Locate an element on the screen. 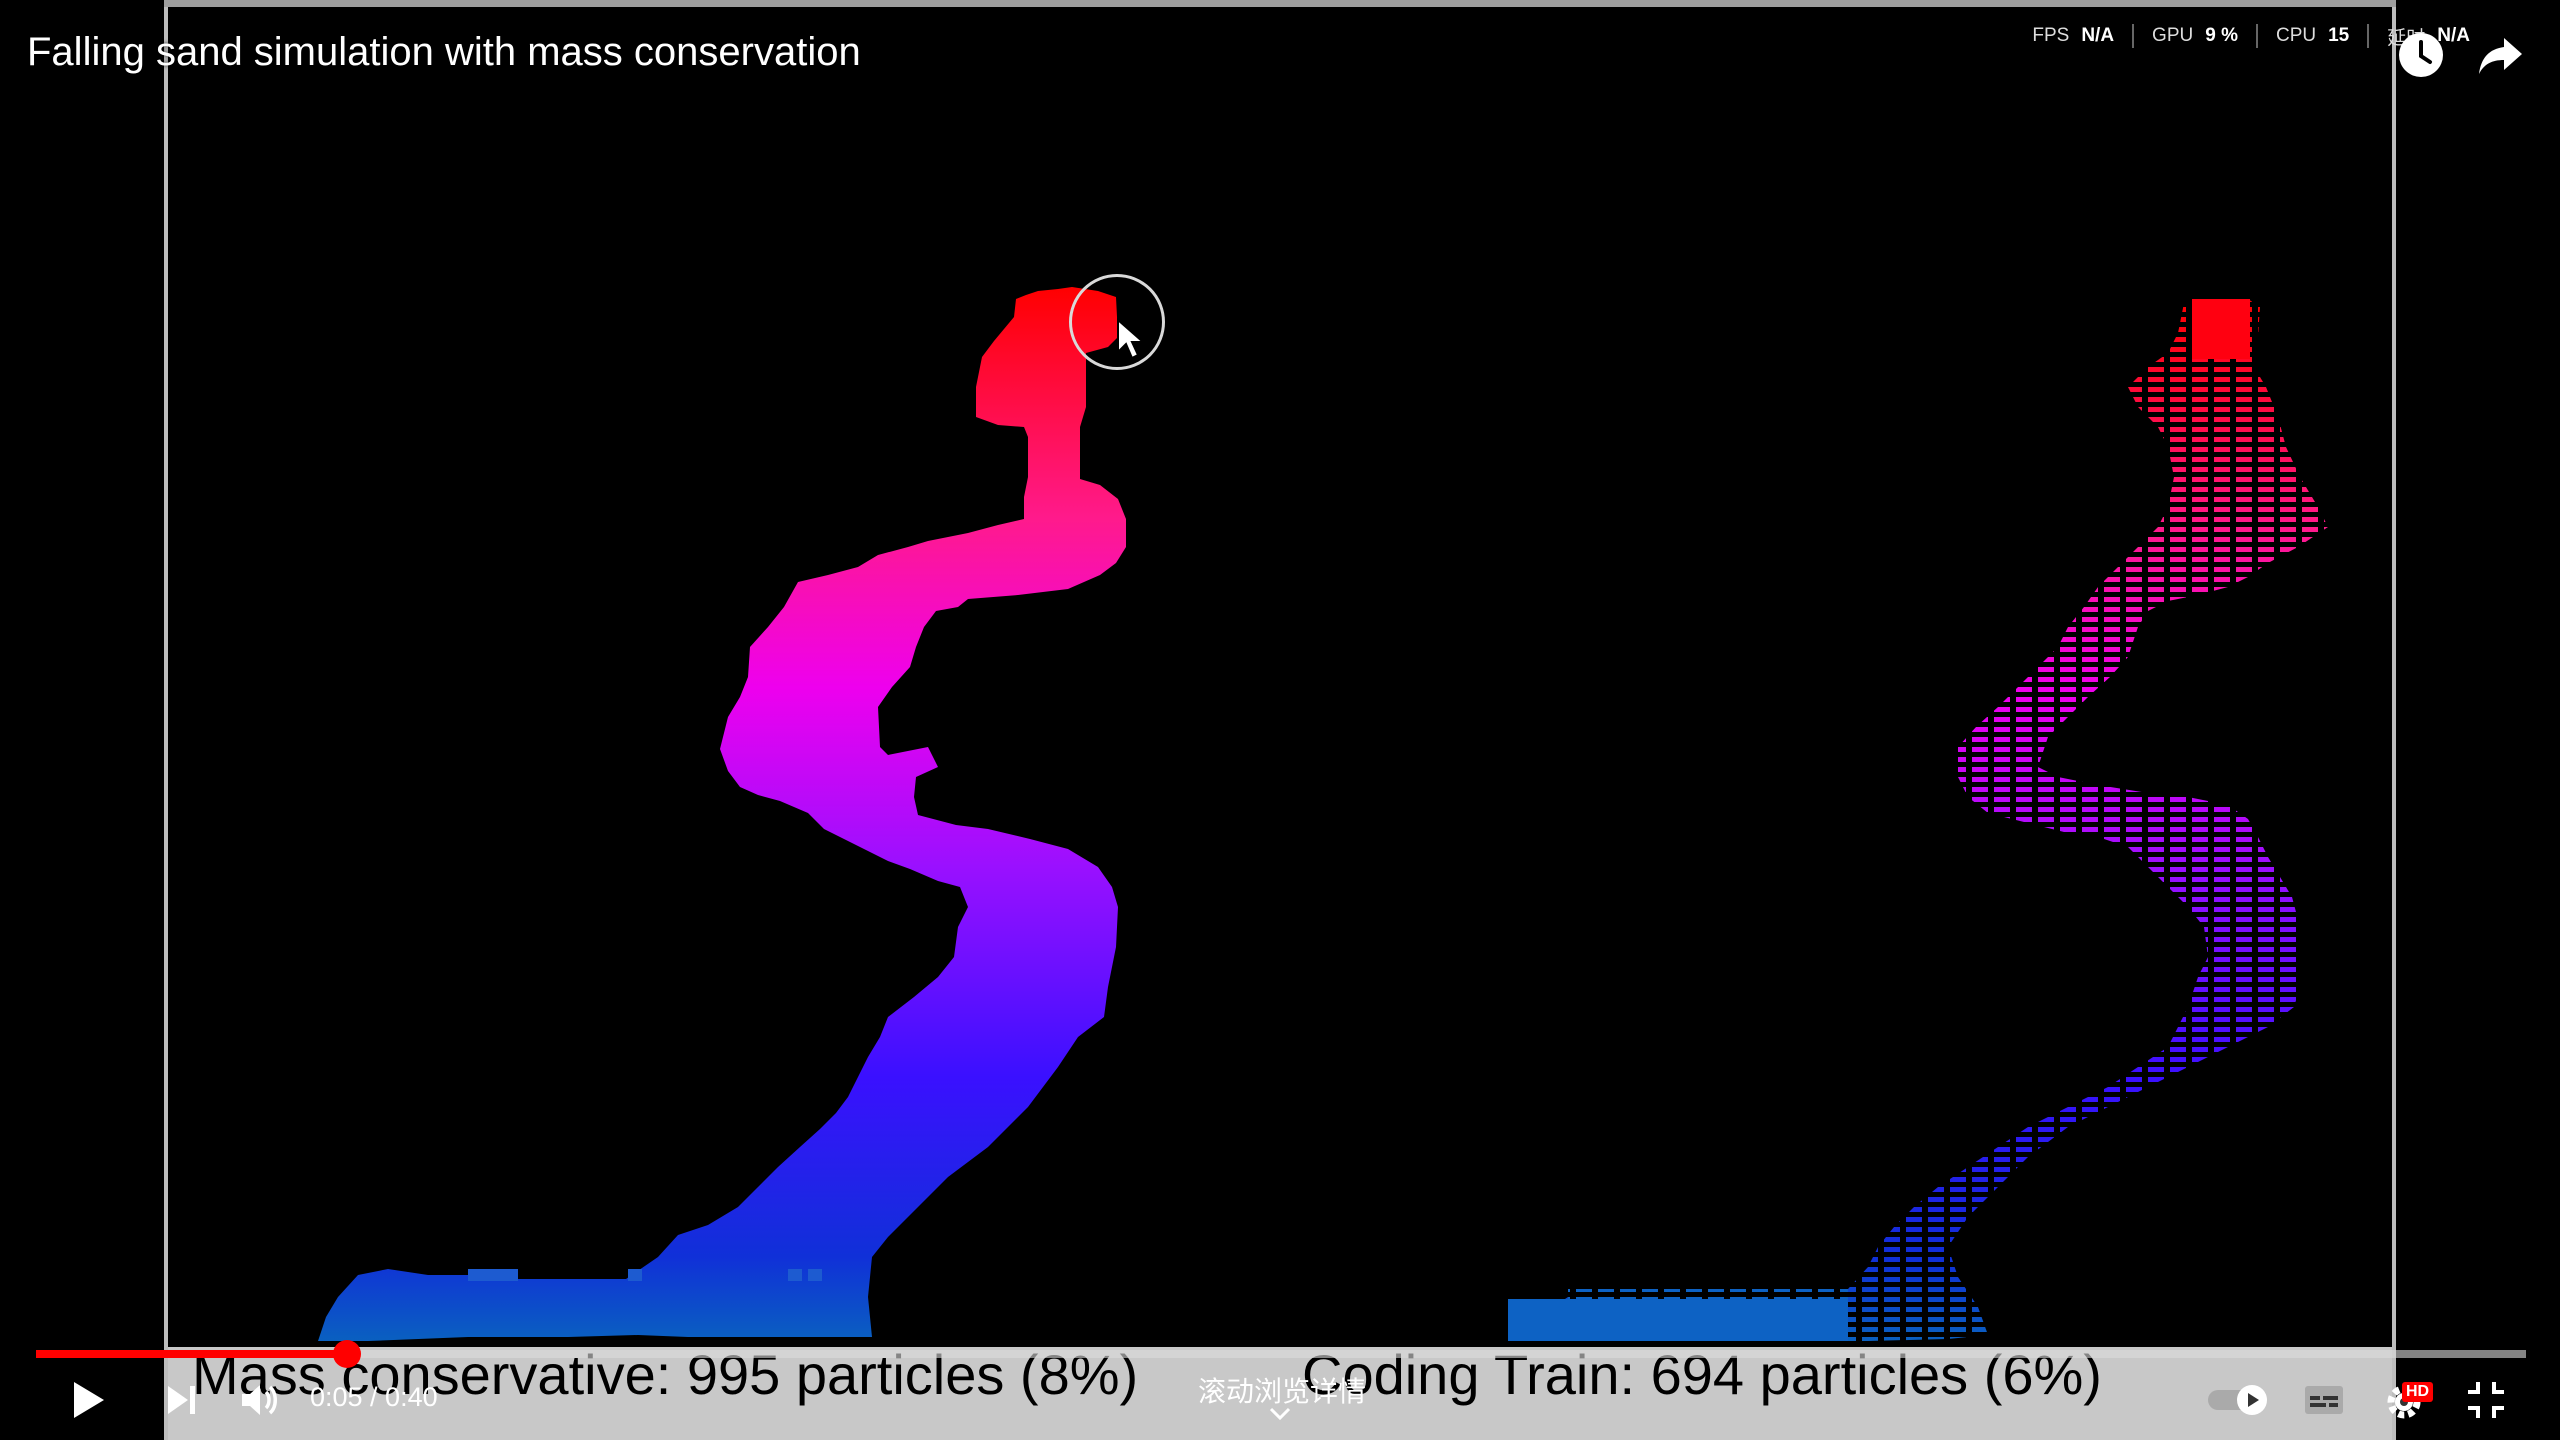 Image resolution: width=2560 pixels, height=1440 pixels. cpu-stat: CPU 15 is located at coordinates (2311, 36).